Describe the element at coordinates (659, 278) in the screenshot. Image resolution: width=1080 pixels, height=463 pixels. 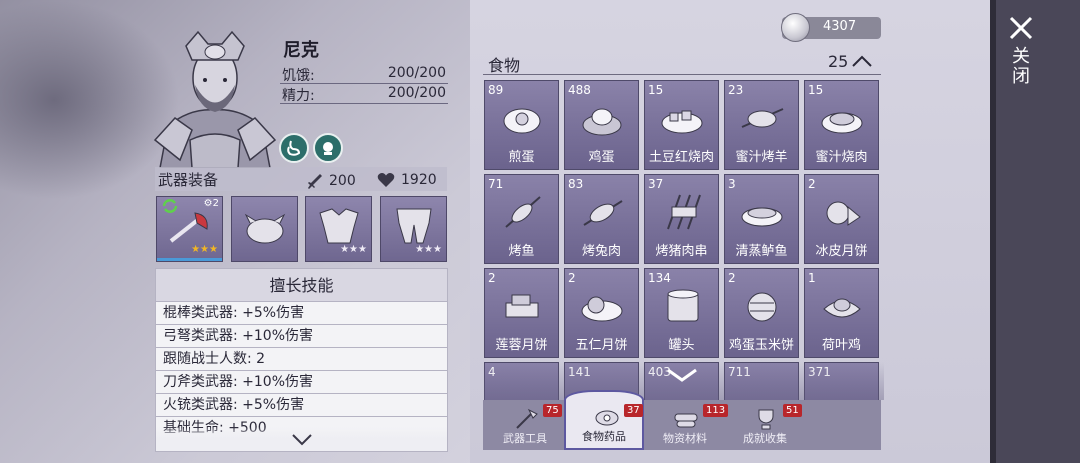
I see `item-count: 134` at that location.